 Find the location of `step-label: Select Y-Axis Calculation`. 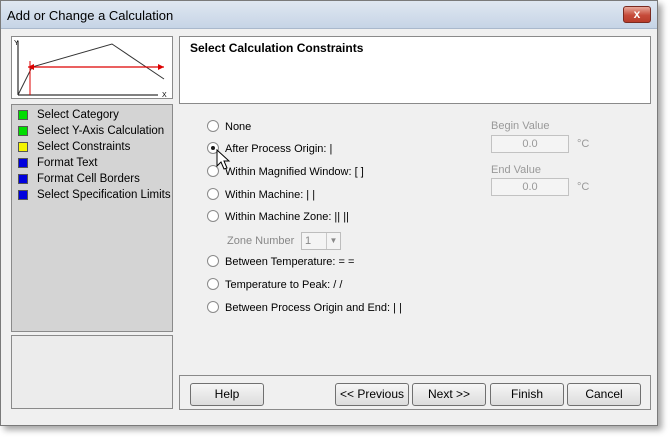

step-label: Select Y-Axis Calculation is located at coordinates (101, 131).